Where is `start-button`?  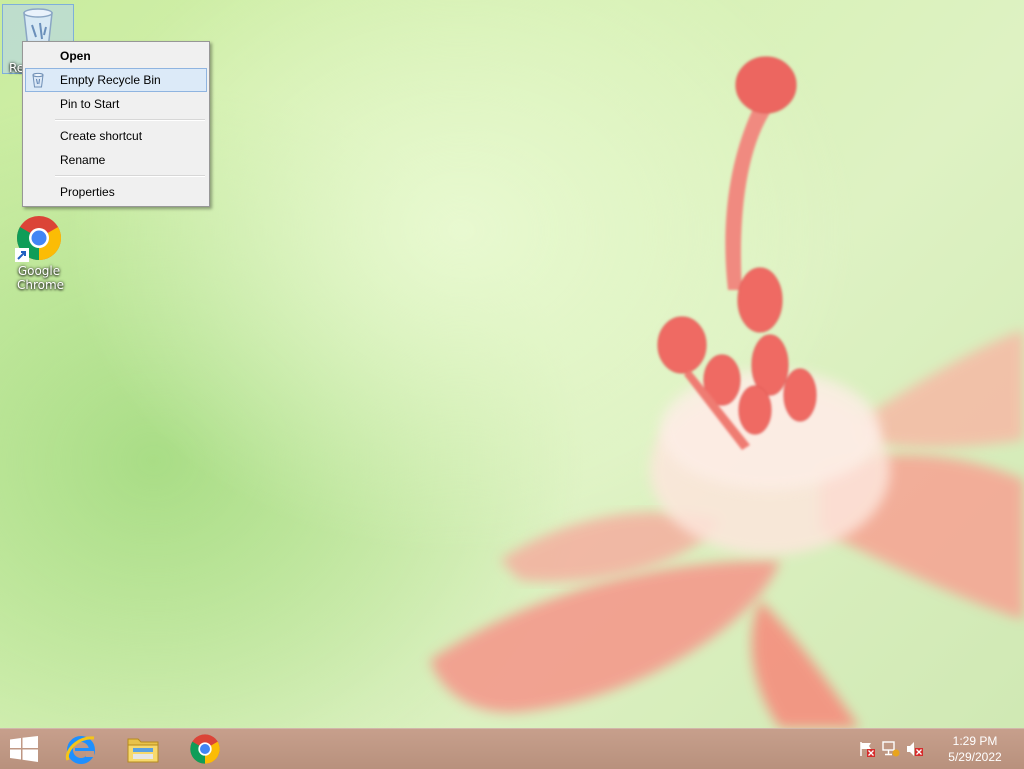 start-button is located at coordinates (24, 749).